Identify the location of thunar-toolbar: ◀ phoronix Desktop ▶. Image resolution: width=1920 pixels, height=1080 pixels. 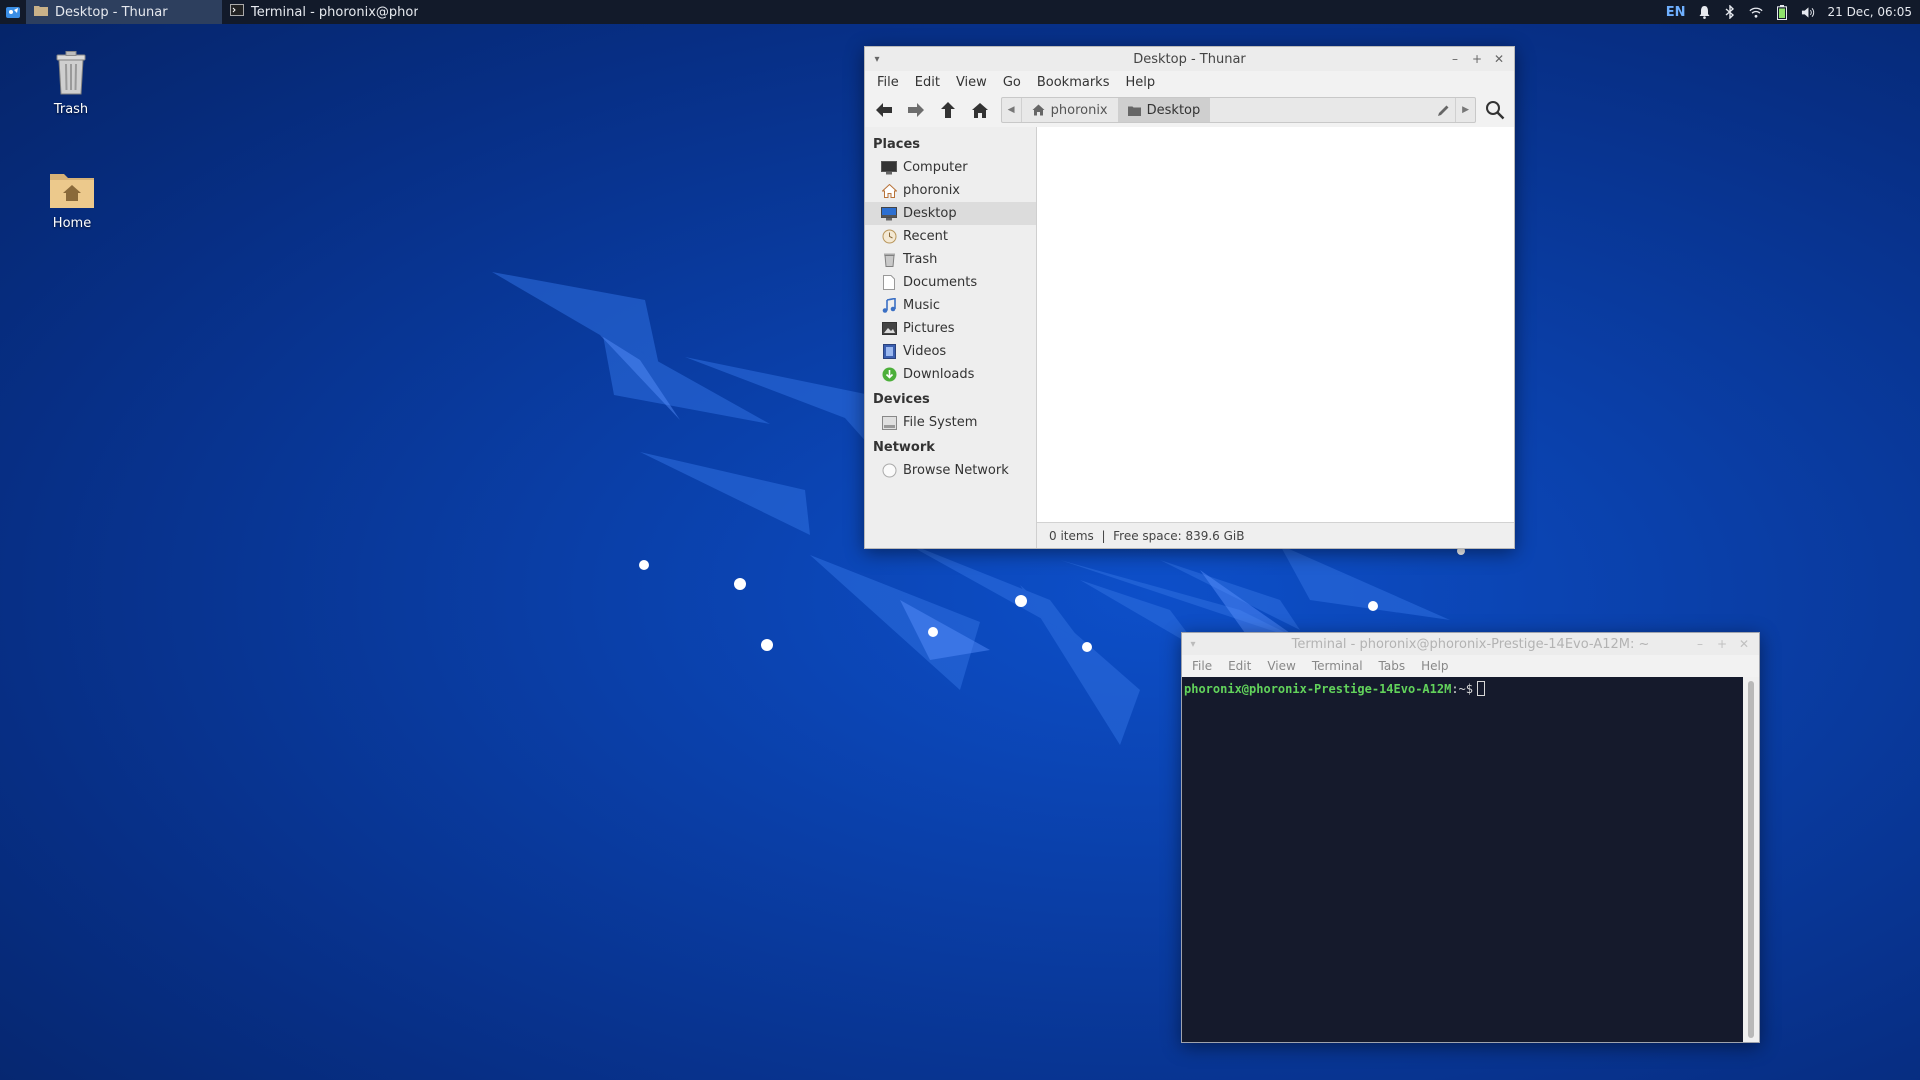
(1189, 110).